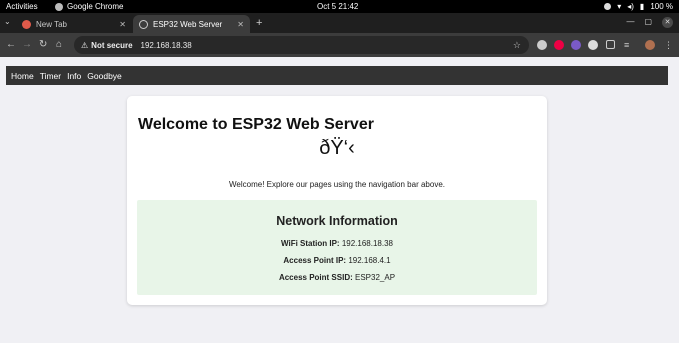  What do you see at coordinates (650, 45) in the screenshot?
I see `profile-avatar` at bounding box center [650, 45].